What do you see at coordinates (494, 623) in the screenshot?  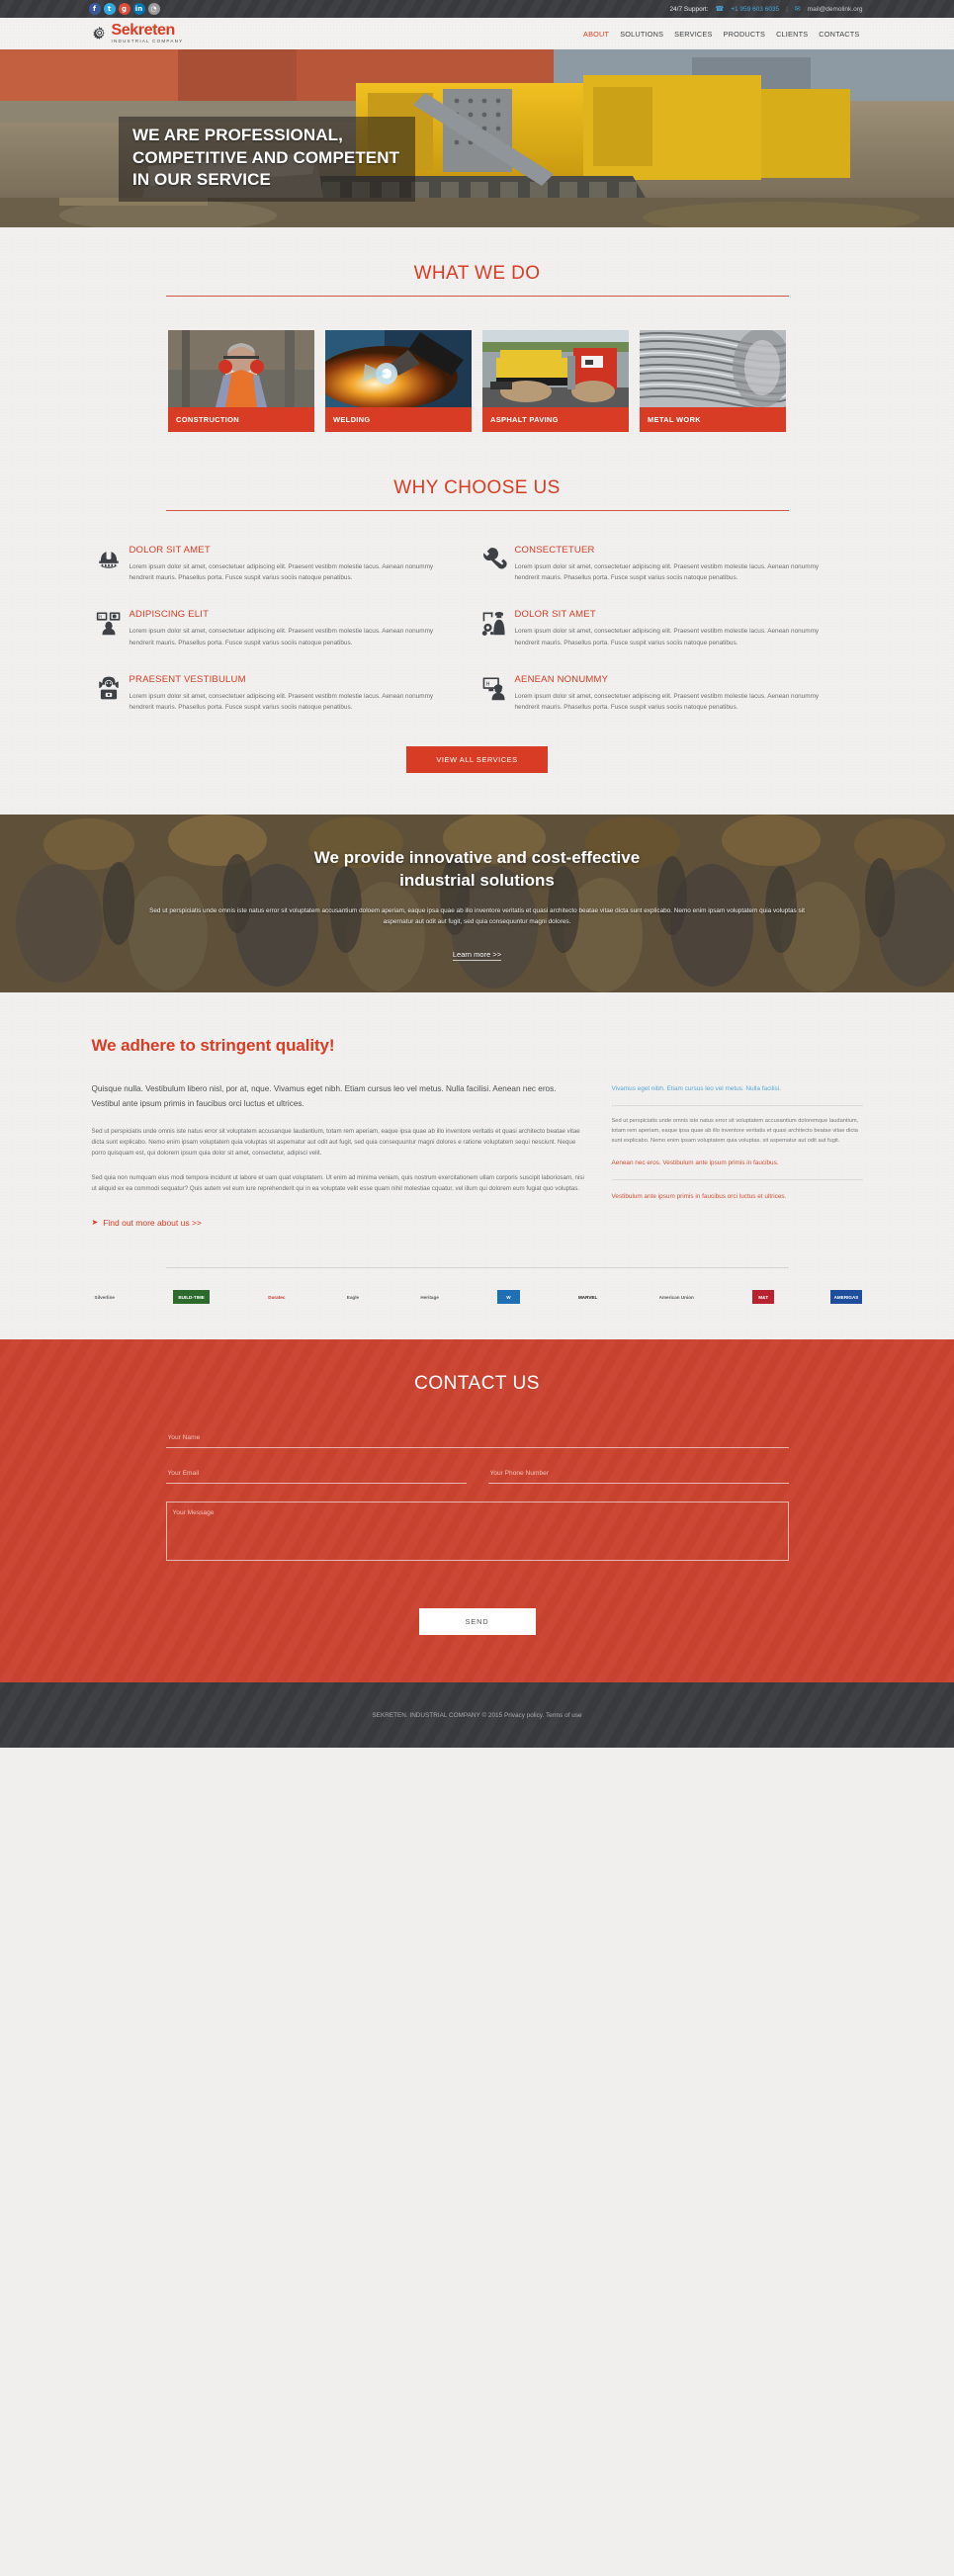 I see `crane-worker-icon` at bounding box center [494, 623].